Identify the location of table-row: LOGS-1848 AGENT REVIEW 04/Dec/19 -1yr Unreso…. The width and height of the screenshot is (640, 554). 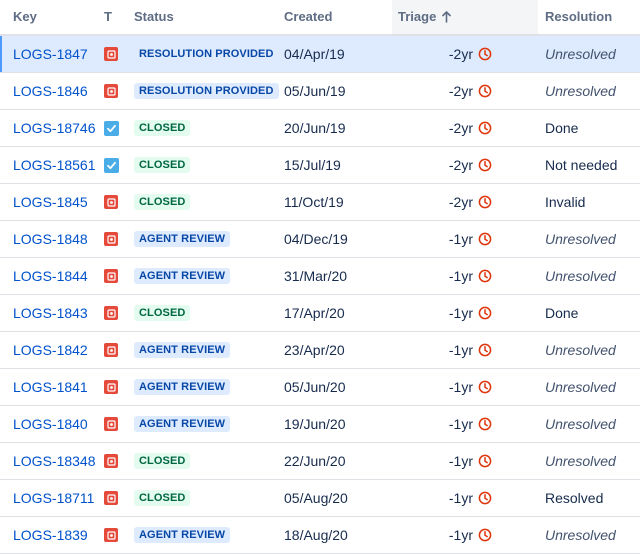
(320, 239).